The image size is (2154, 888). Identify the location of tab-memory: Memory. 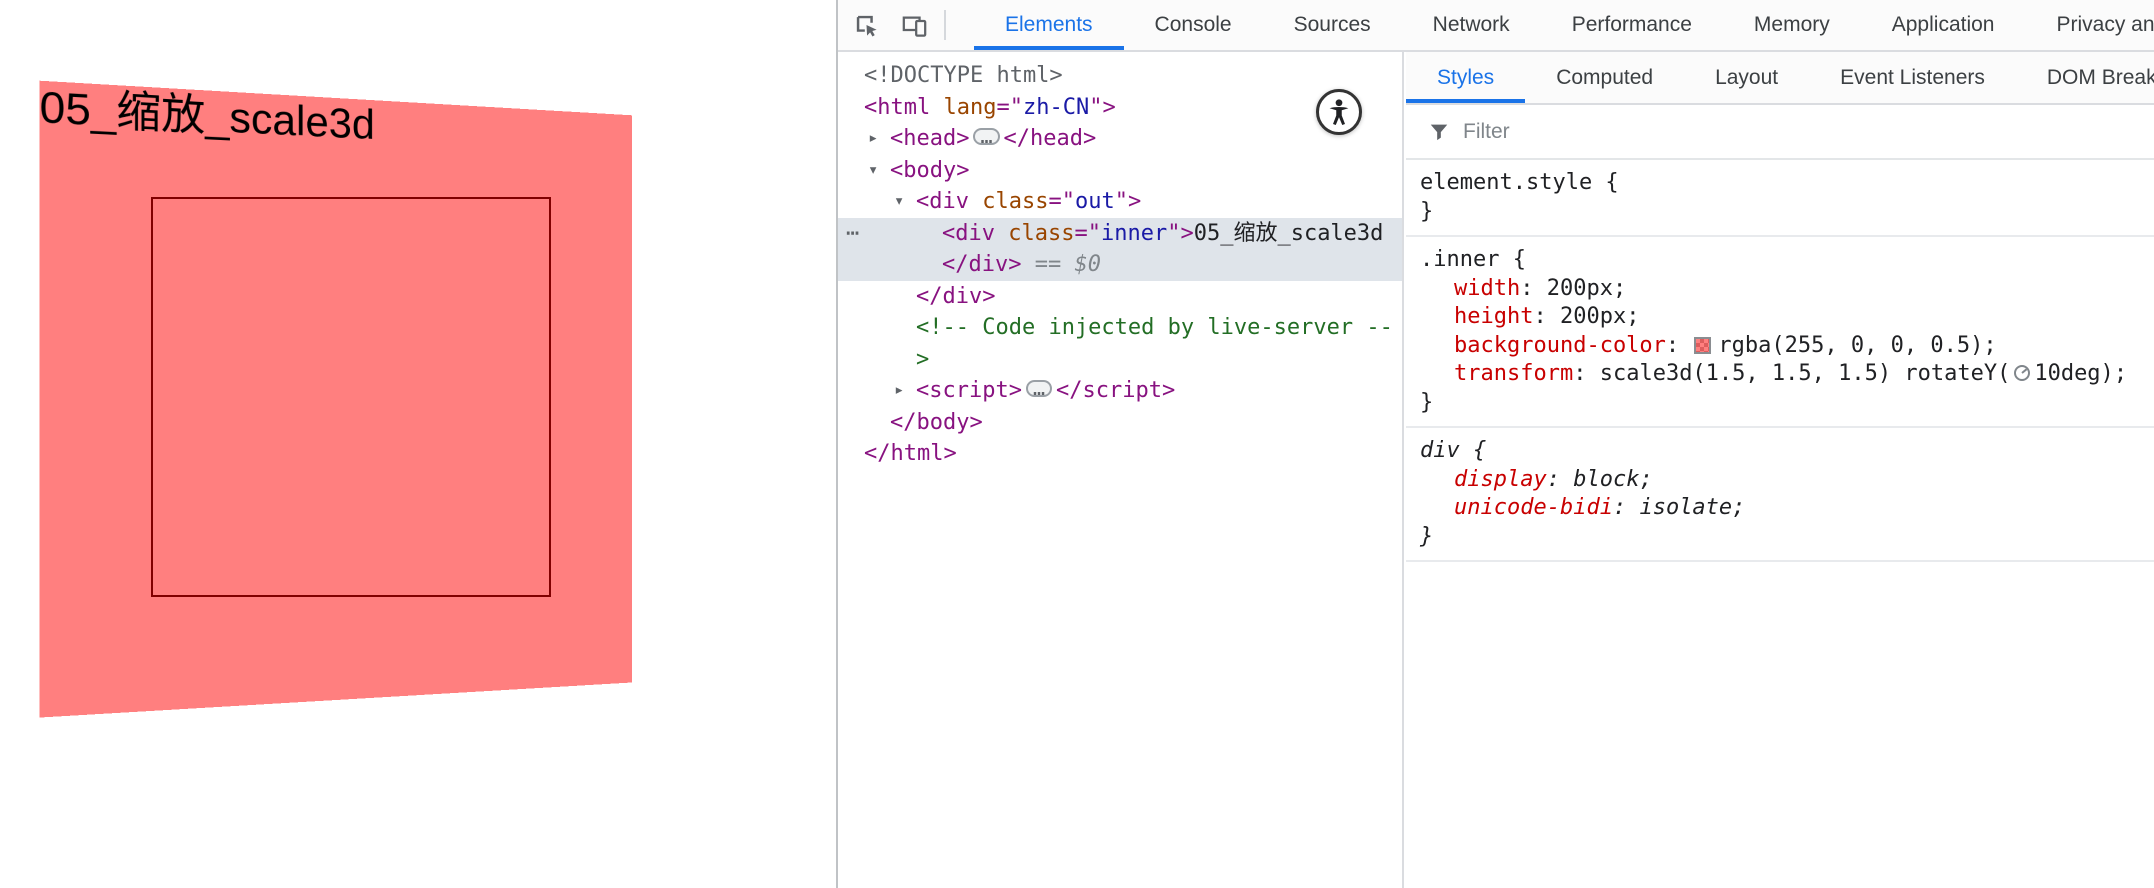
(1792, 25).